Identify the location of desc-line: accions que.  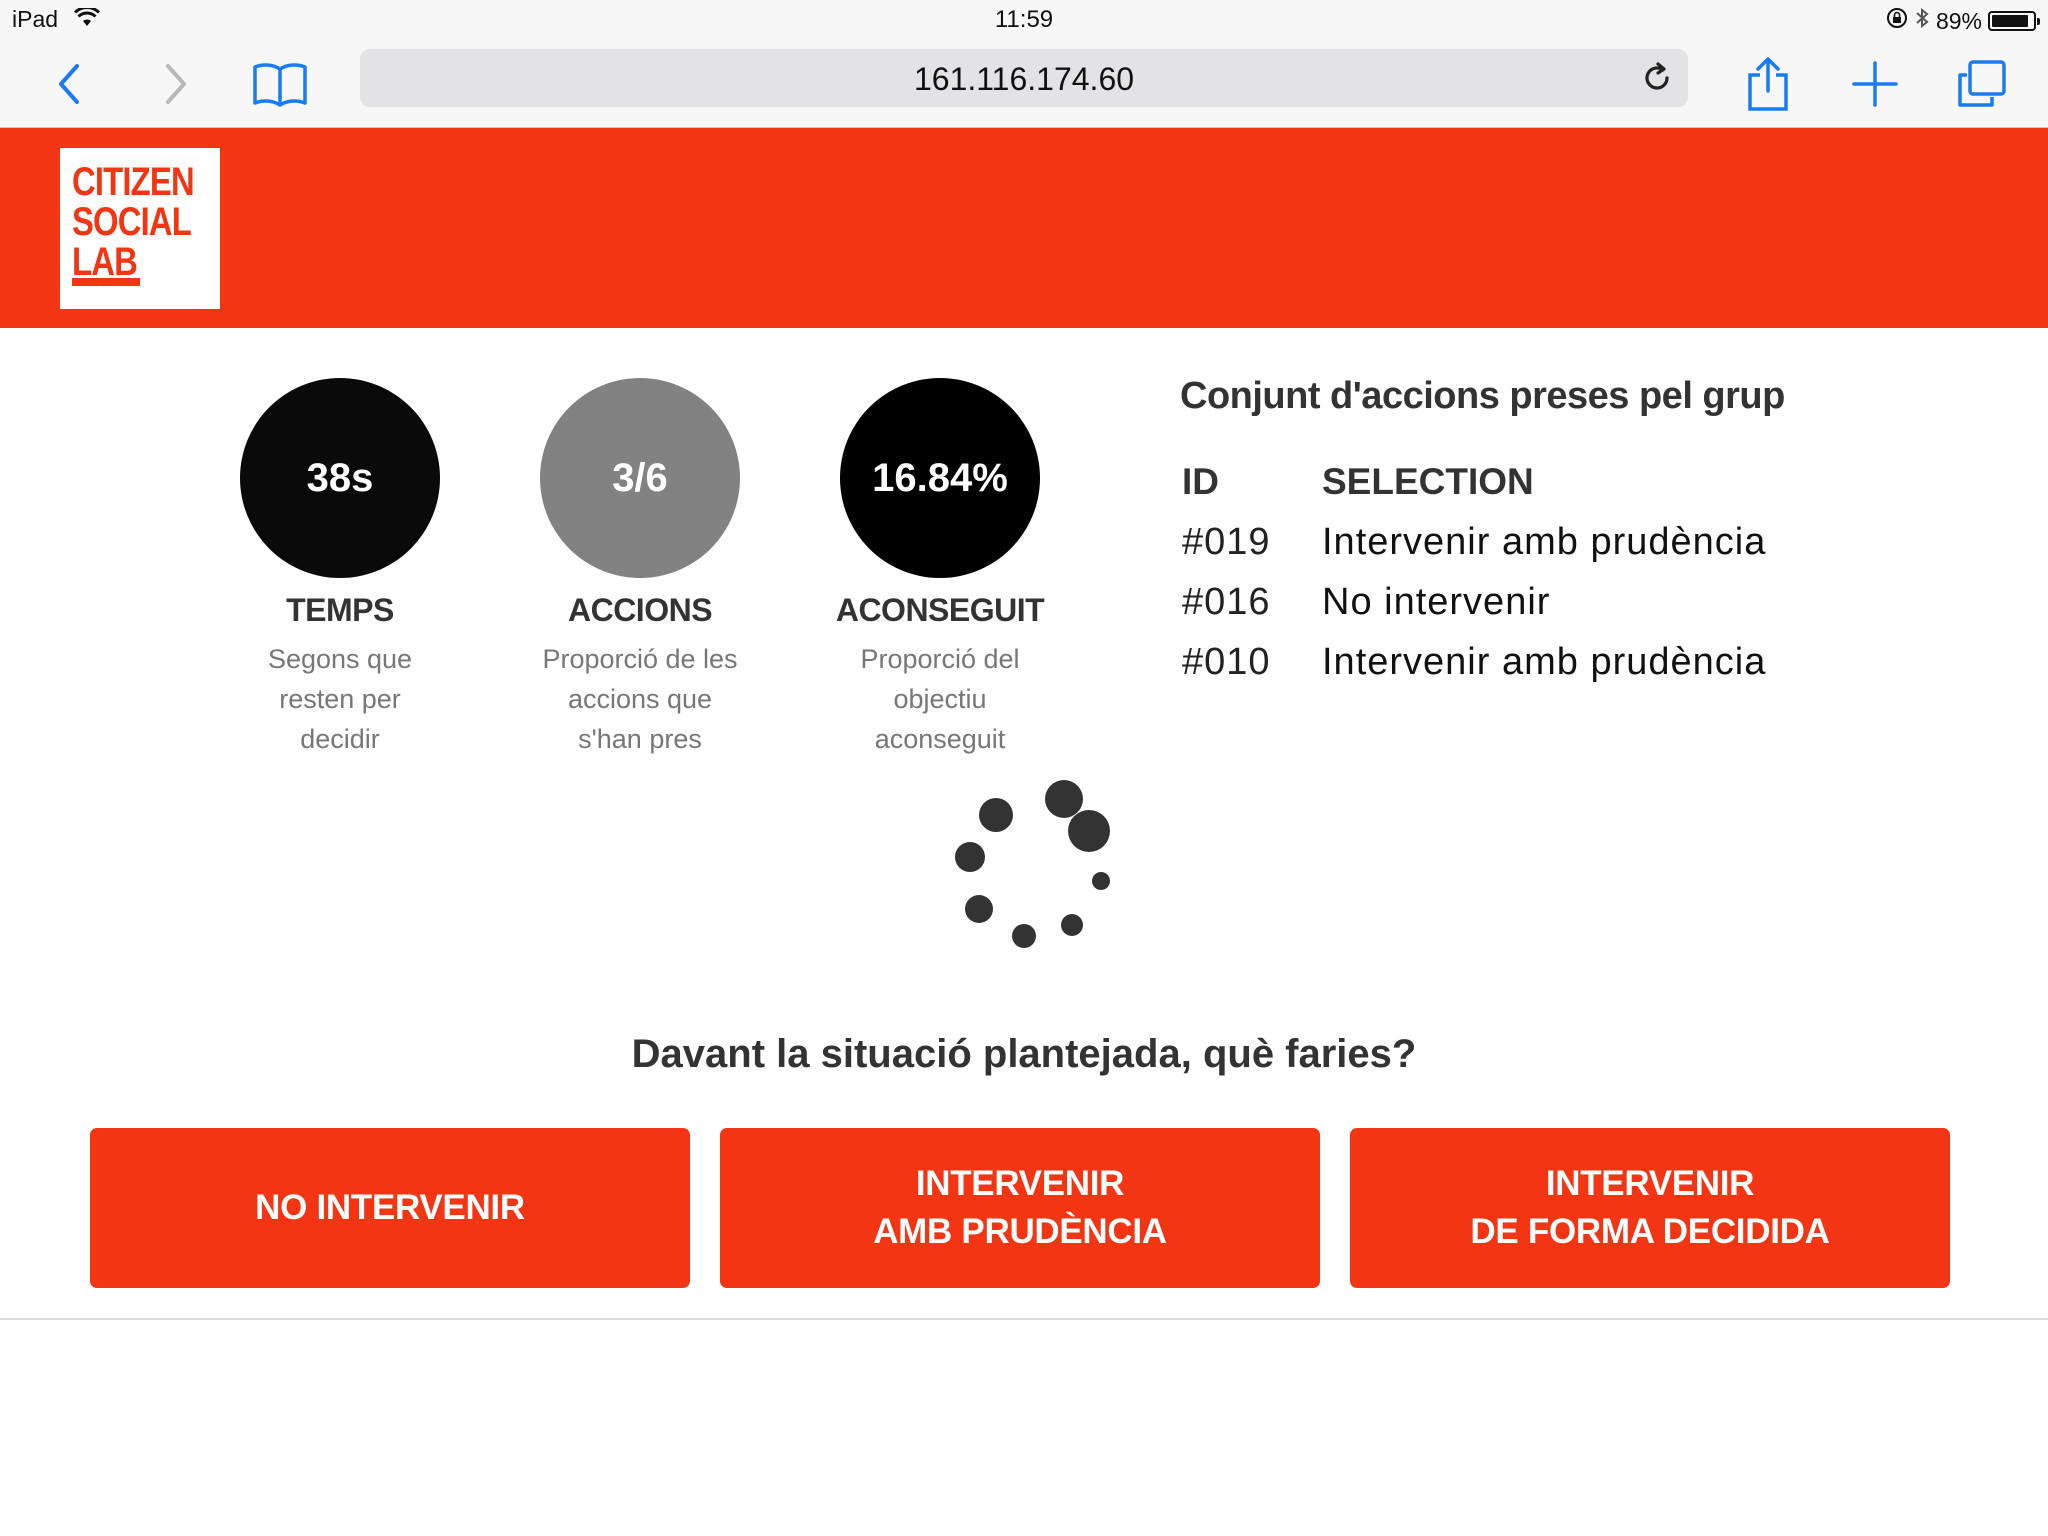
(640, 699).